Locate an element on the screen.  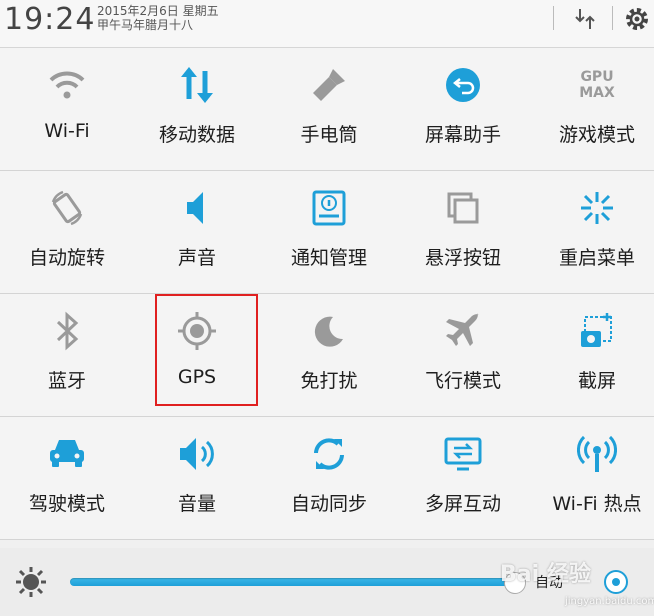
tile-auto-rotate: 自动旋转 is located at coordinates (67, 232).